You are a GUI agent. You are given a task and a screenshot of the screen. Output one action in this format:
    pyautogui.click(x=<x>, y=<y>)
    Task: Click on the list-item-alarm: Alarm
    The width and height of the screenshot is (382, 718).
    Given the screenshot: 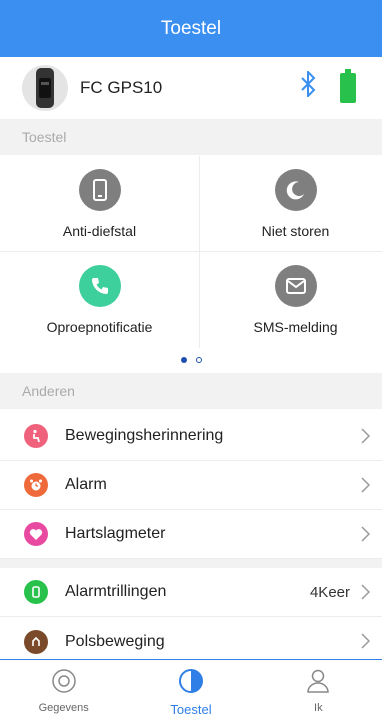 What is the action you would take?
    pyautogui.click(x=191, y=485)
    